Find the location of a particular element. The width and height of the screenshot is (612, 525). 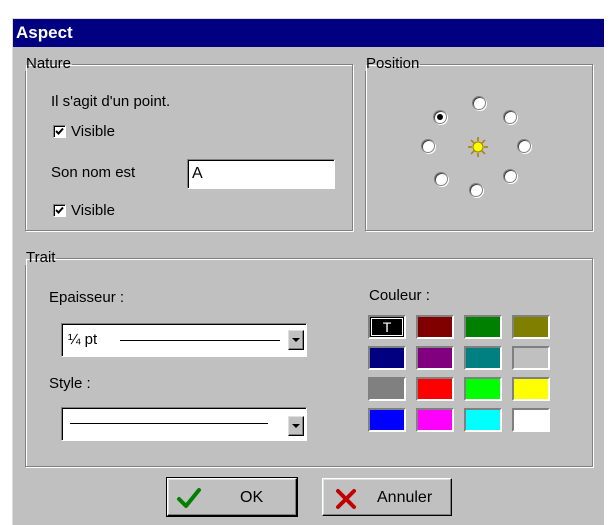

nature-legend: Nature is located at coordinates (49, 63).